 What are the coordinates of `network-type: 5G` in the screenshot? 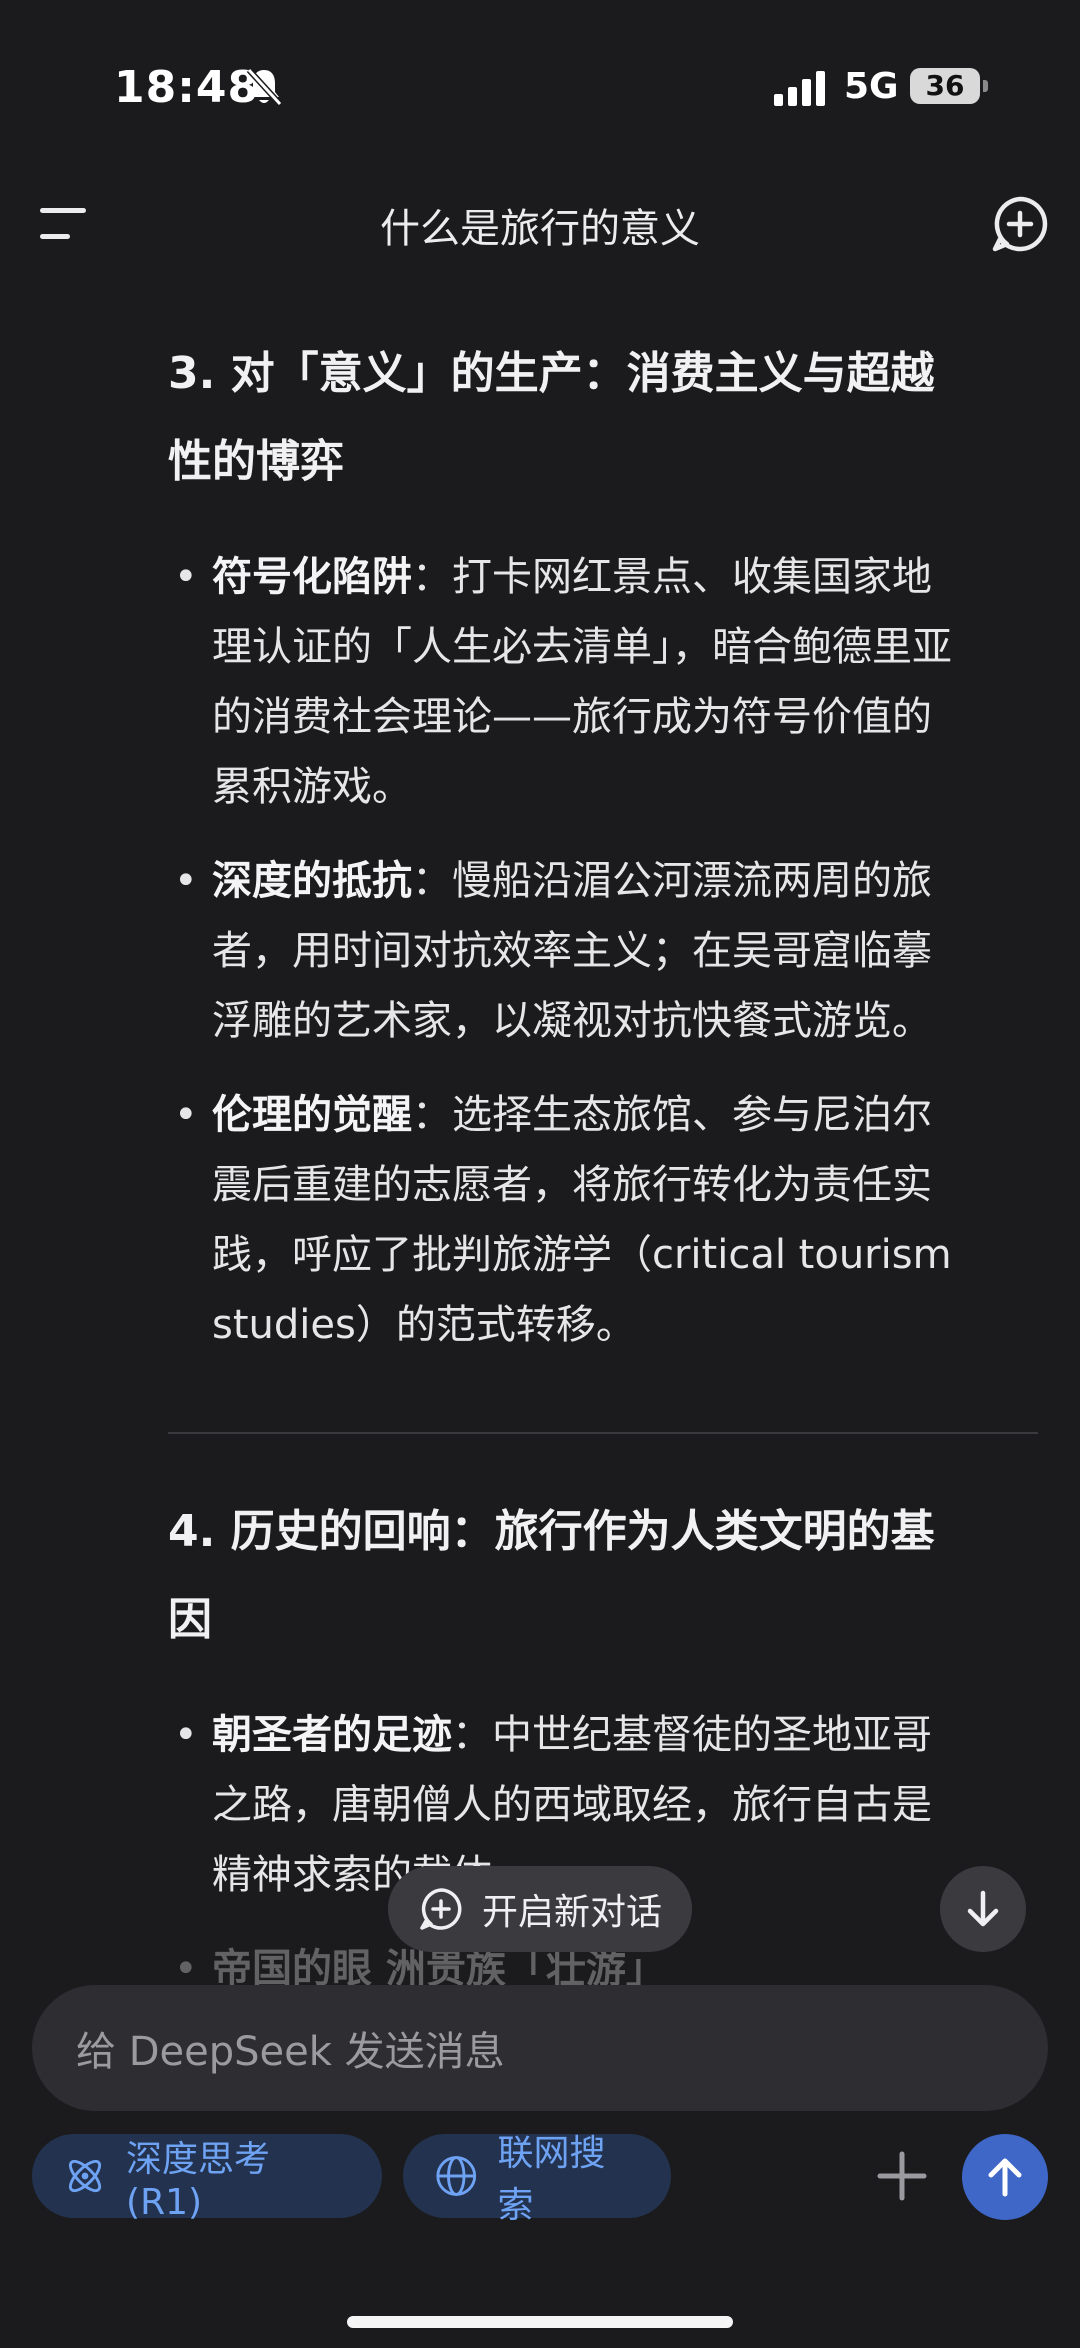 It's located at (871, 86).